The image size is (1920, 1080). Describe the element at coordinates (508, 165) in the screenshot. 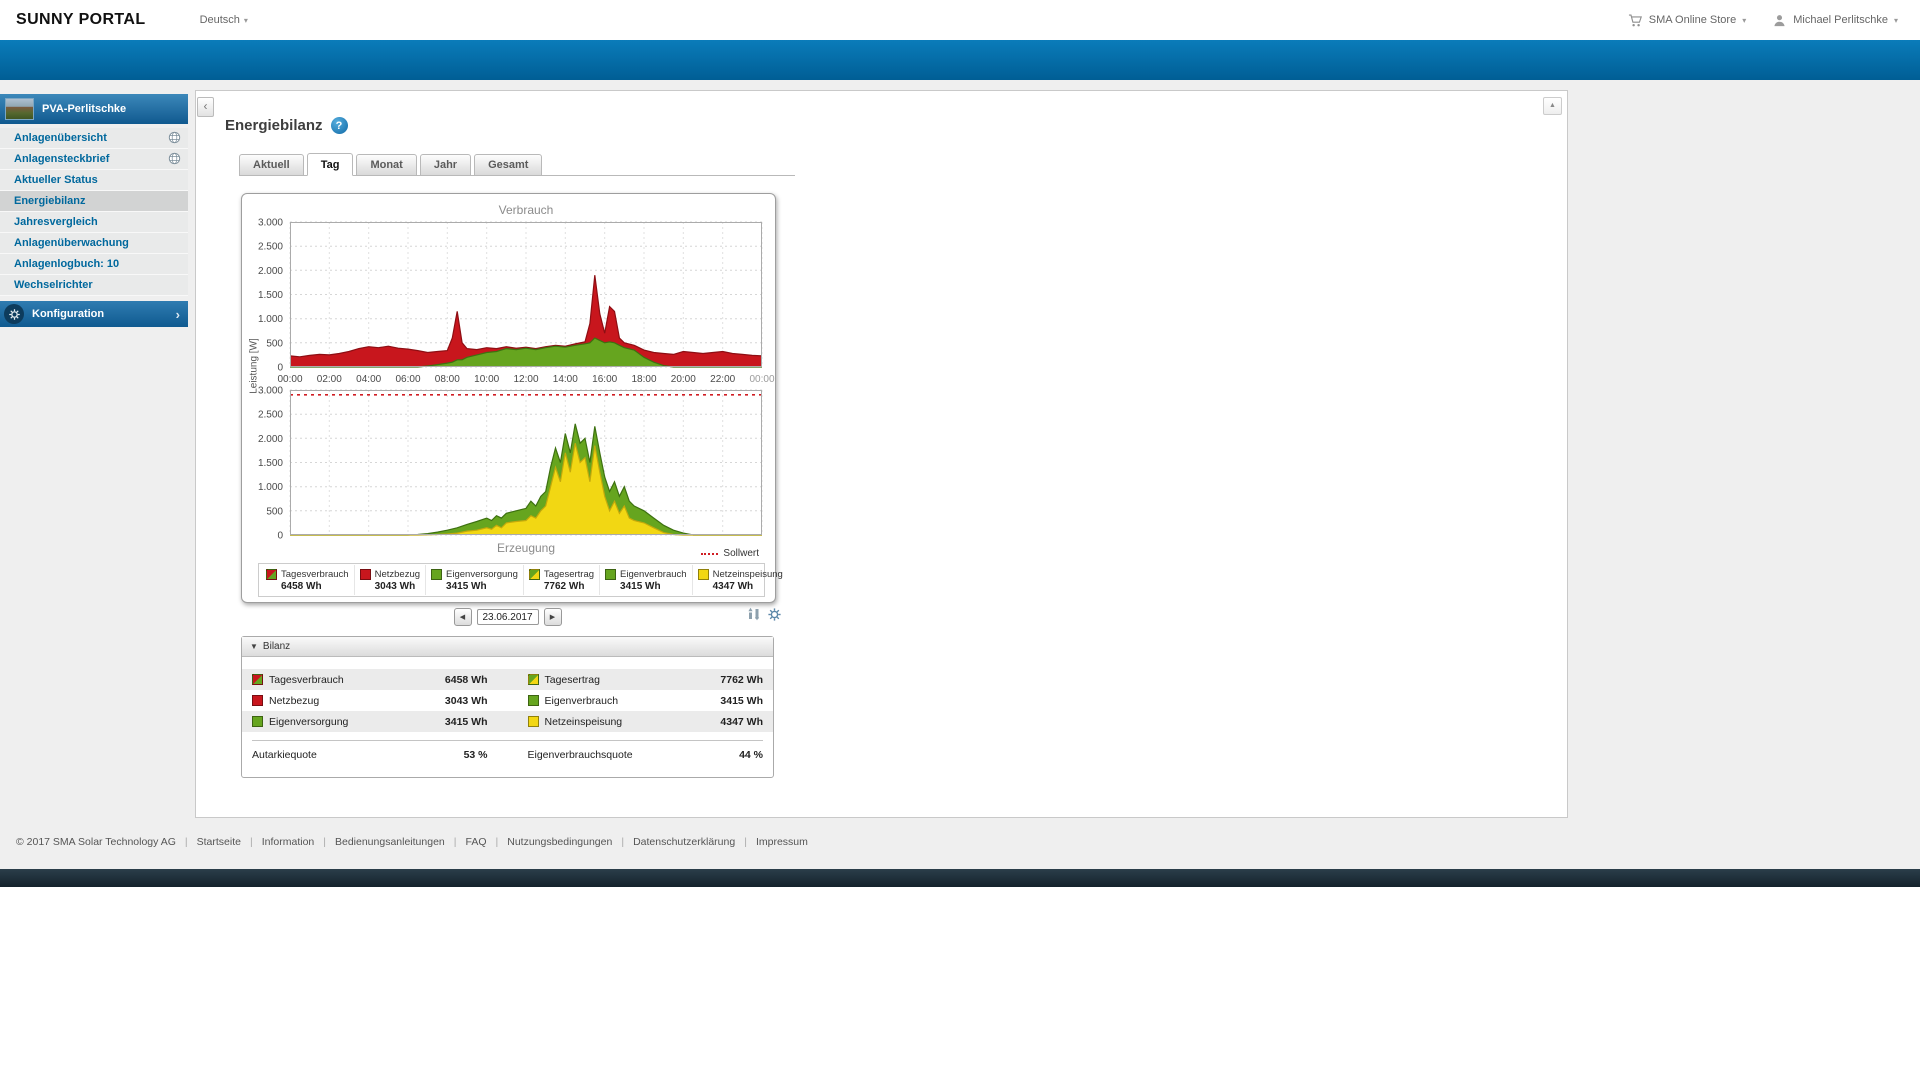

I see `tab-gesamt: Gesamt` at that location.